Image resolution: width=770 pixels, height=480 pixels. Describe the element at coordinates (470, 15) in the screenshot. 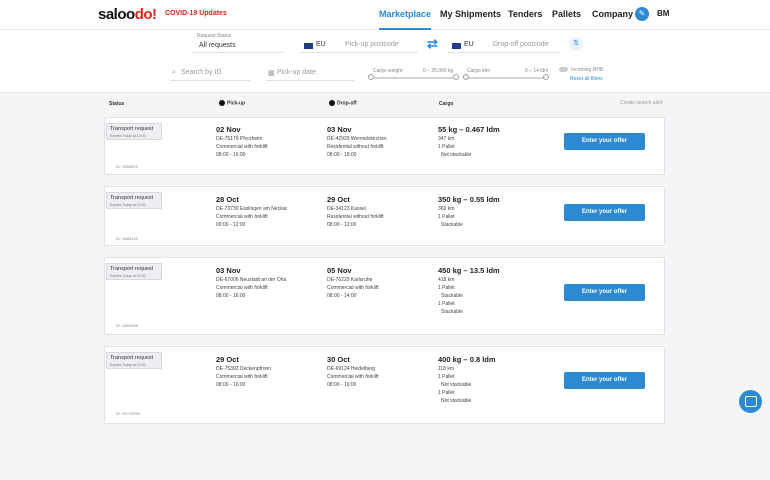

I see `nav-my-shipments: My Shipments` at that location.